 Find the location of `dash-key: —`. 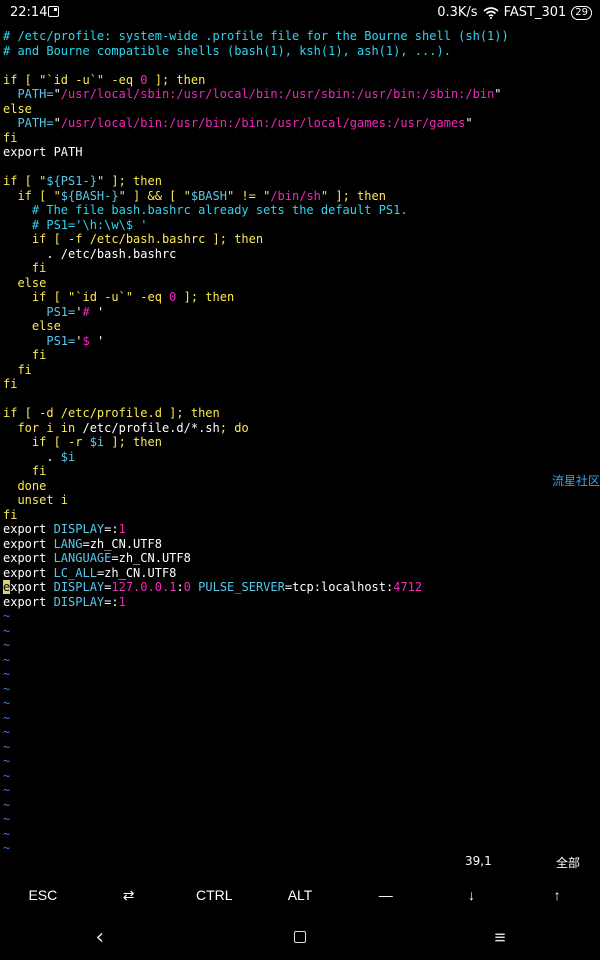

dash-key: — is located at coordinates (386, 895).